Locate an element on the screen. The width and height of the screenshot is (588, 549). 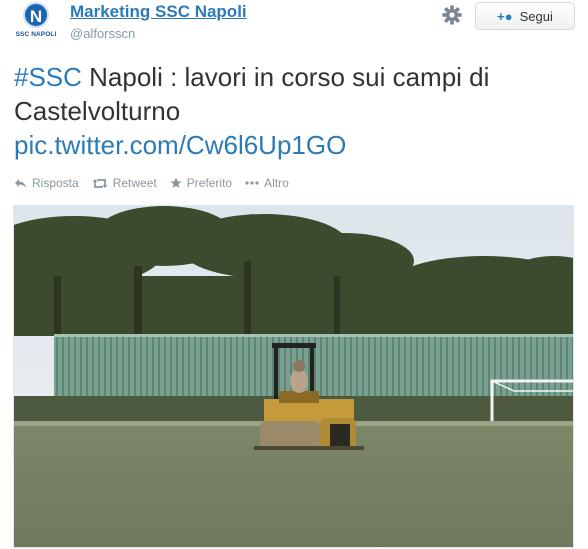
more-icon is located at coordinates (252, 183).